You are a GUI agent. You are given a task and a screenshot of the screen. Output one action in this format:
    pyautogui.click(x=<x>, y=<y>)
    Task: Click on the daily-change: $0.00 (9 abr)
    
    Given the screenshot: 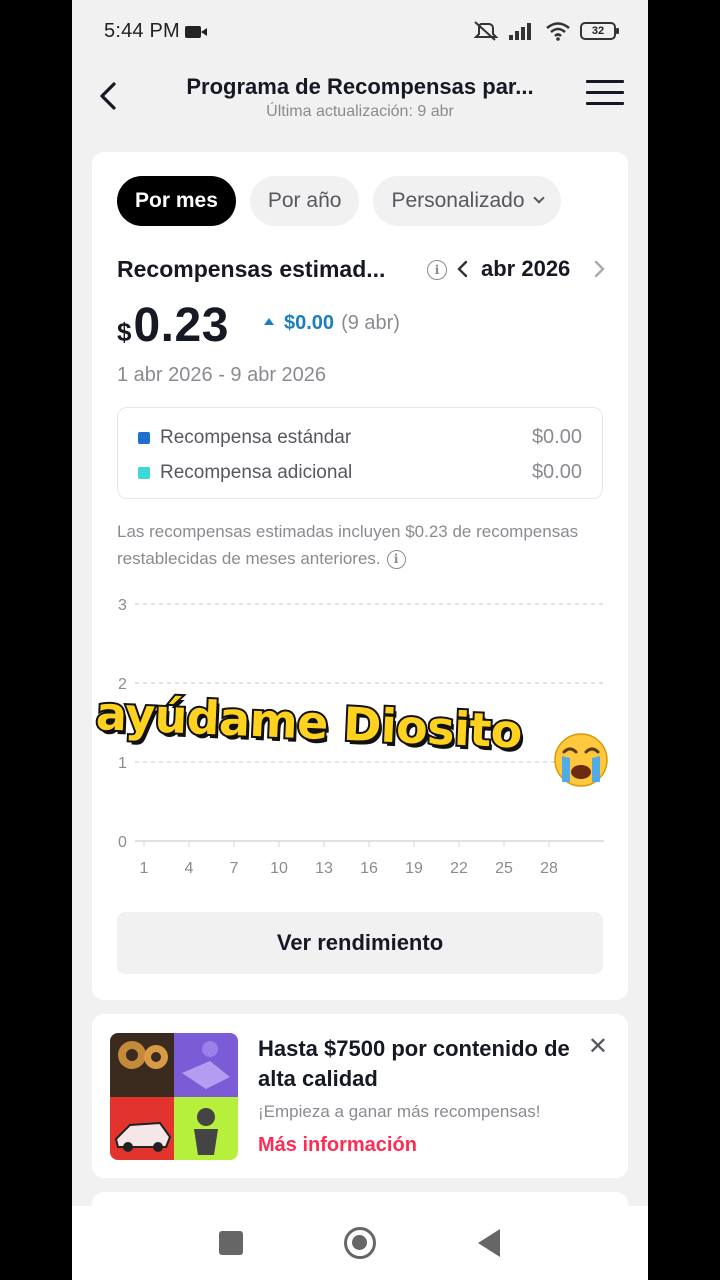 What is the action you would take?
    pyautogui.click(x=332, y=323)
    